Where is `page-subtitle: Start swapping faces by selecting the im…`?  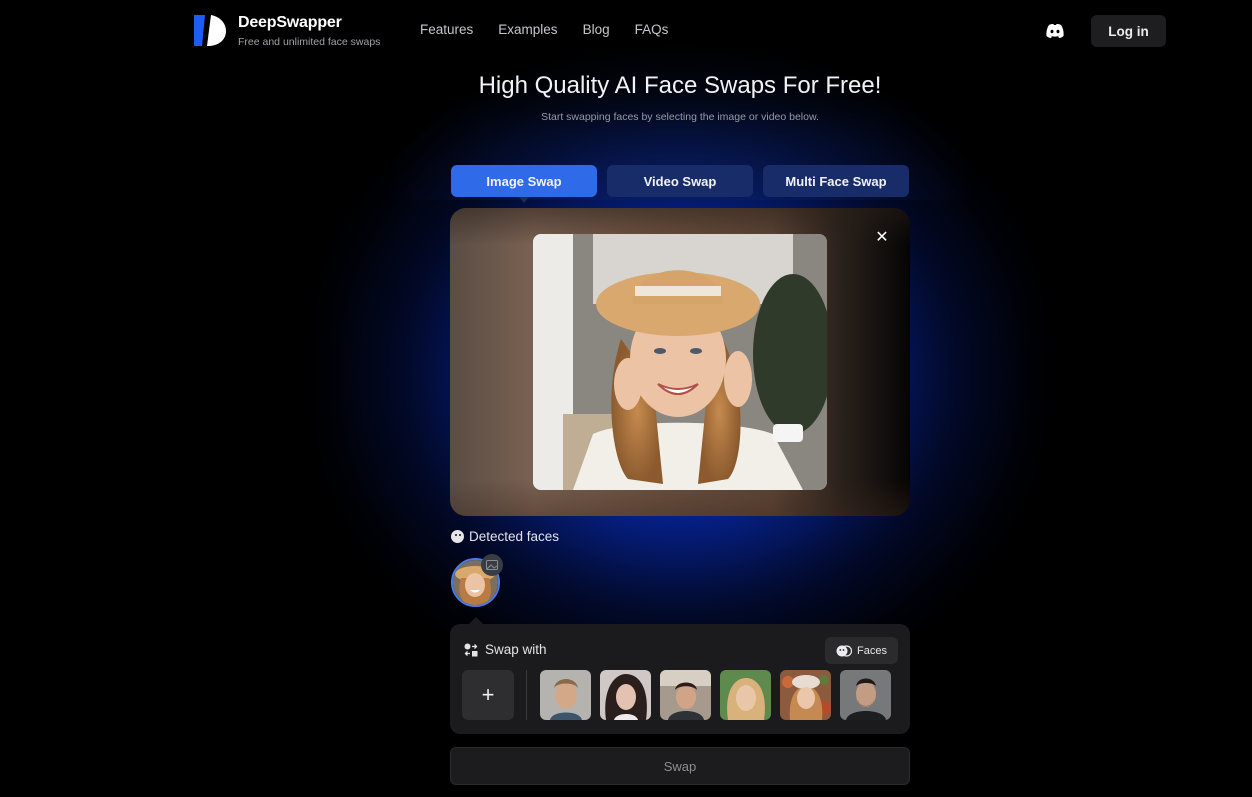 page-subtitle: Start swapping faces by selecting the im… is located at coordinates (680, 117).